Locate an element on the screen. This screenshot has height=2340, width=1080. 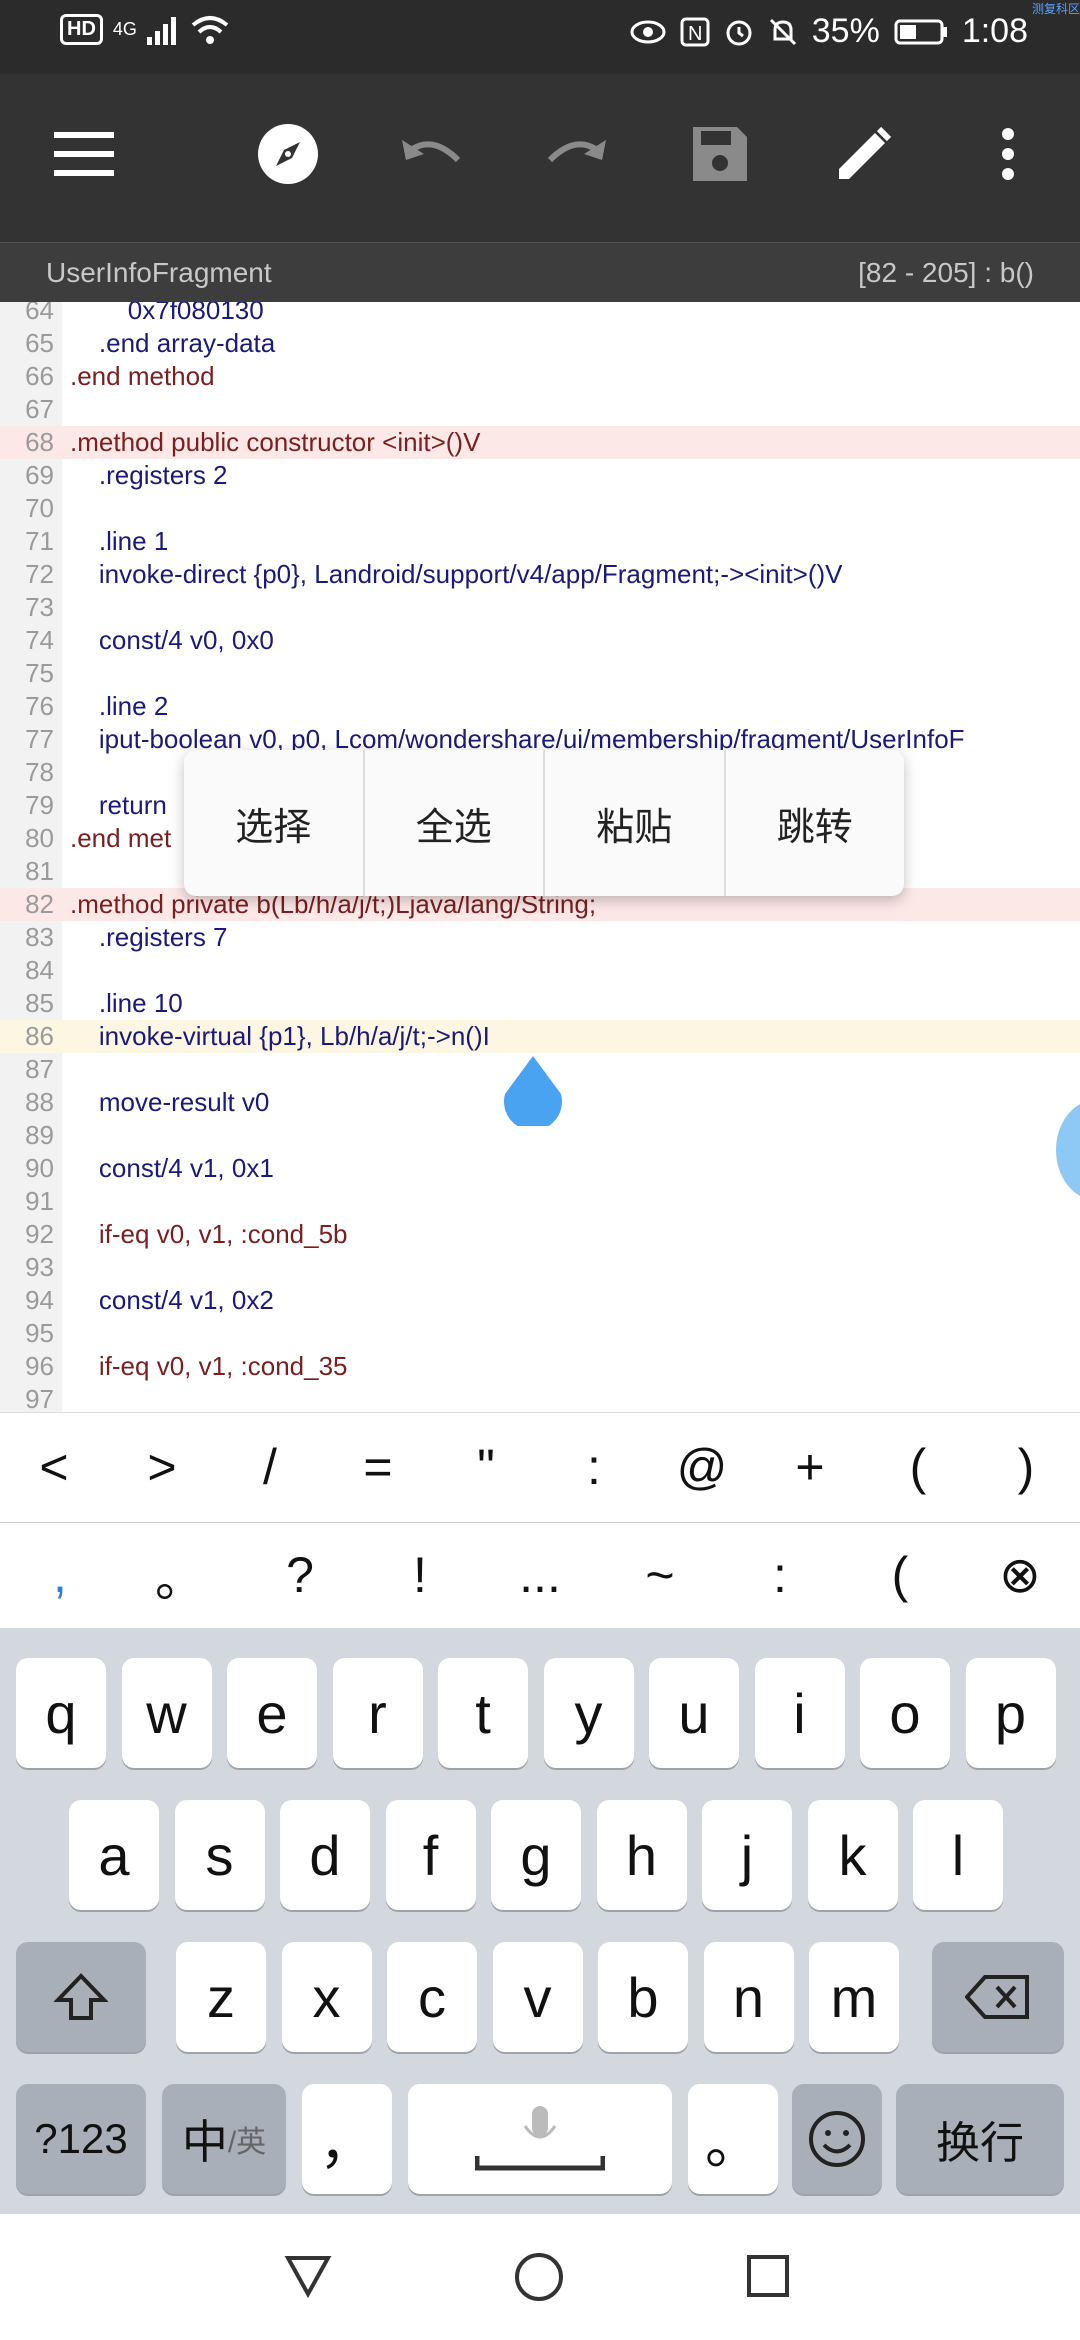
select-all-menu-item: 全选 is located at coordinates (455, 823).